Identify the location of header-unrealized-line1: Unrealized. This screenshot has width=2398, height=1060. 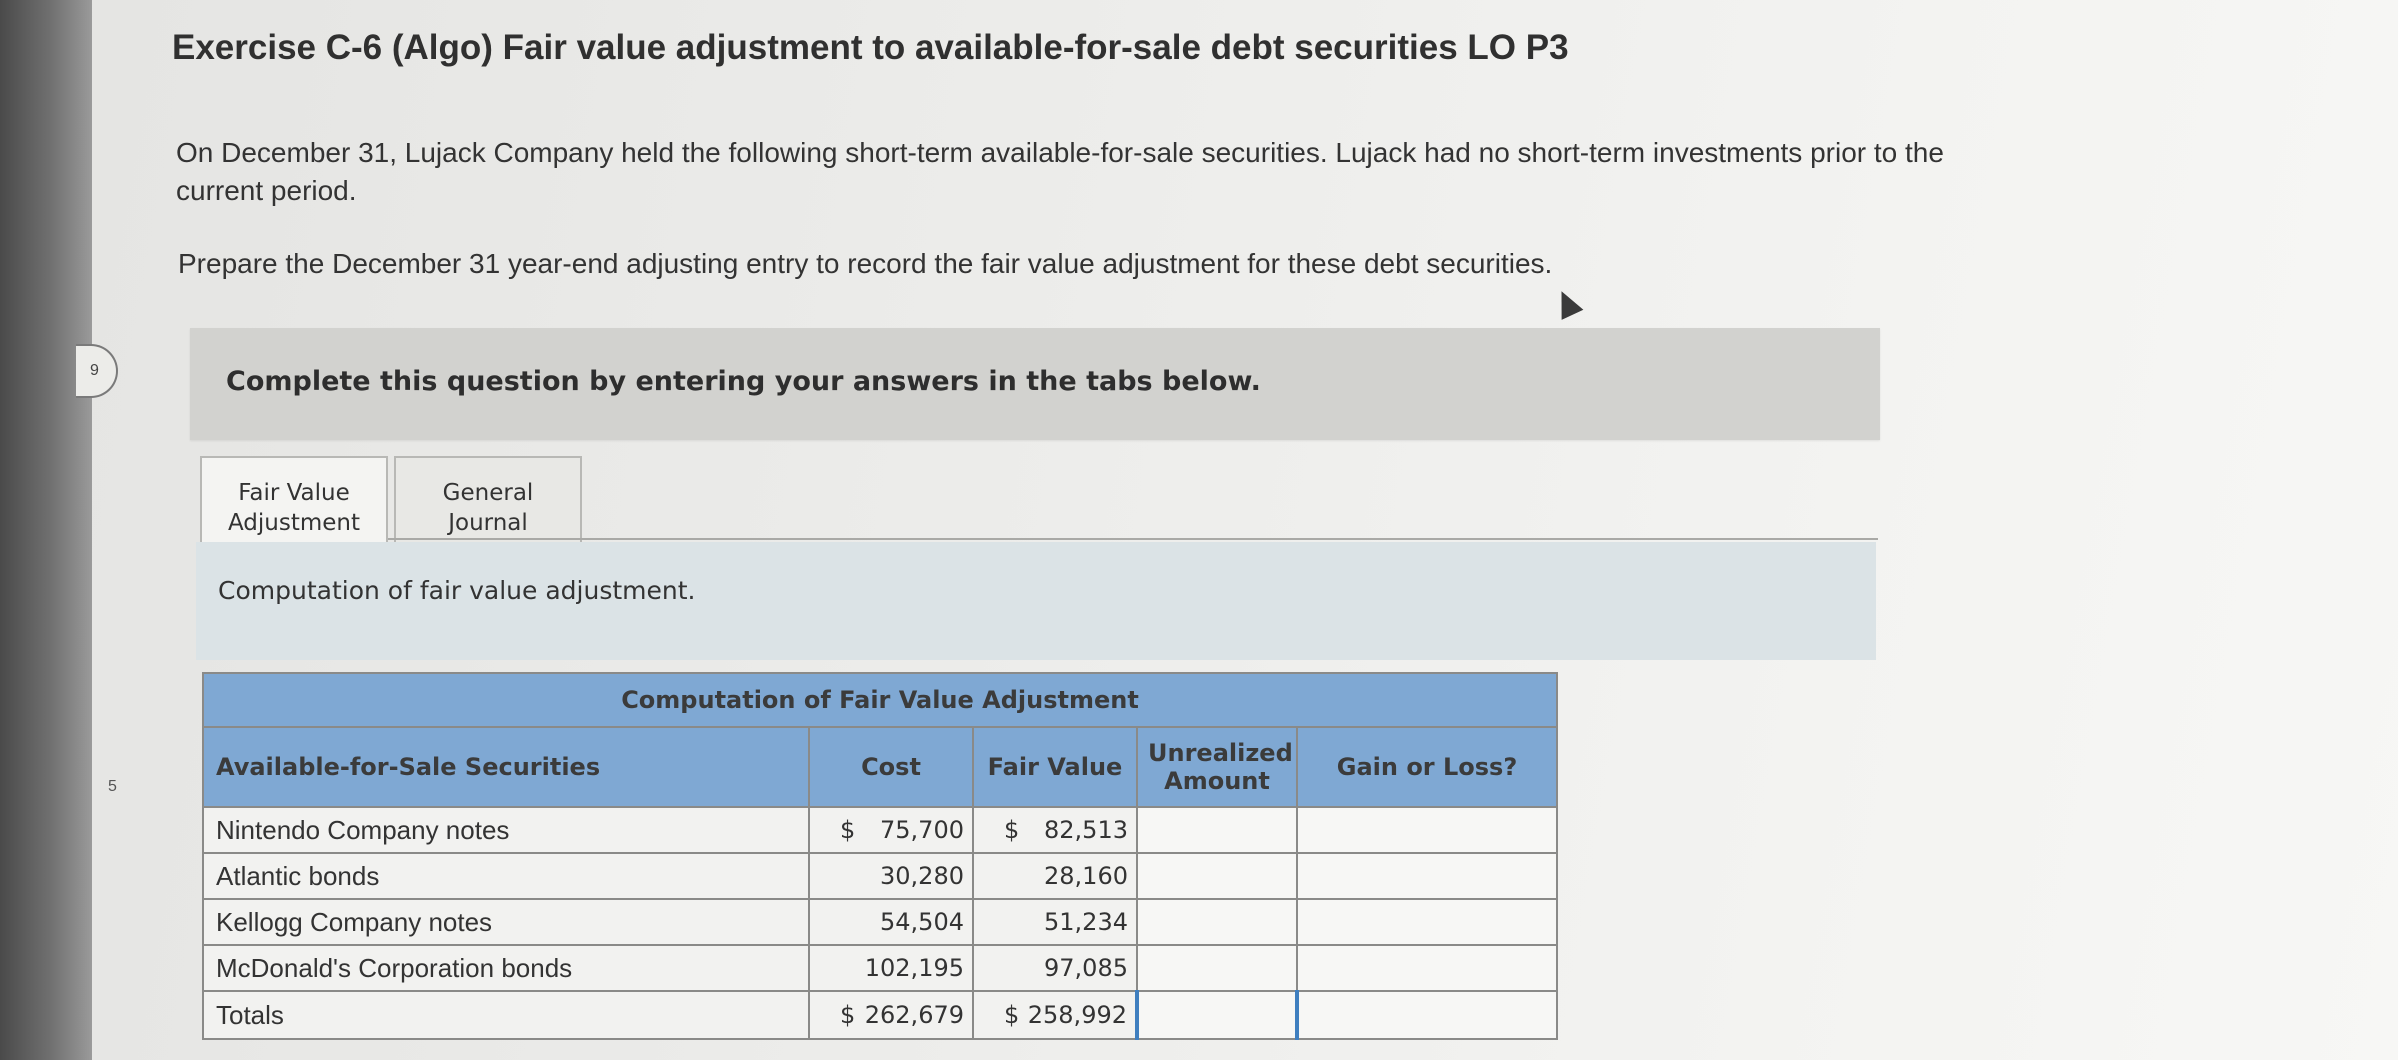
(1220, 753).